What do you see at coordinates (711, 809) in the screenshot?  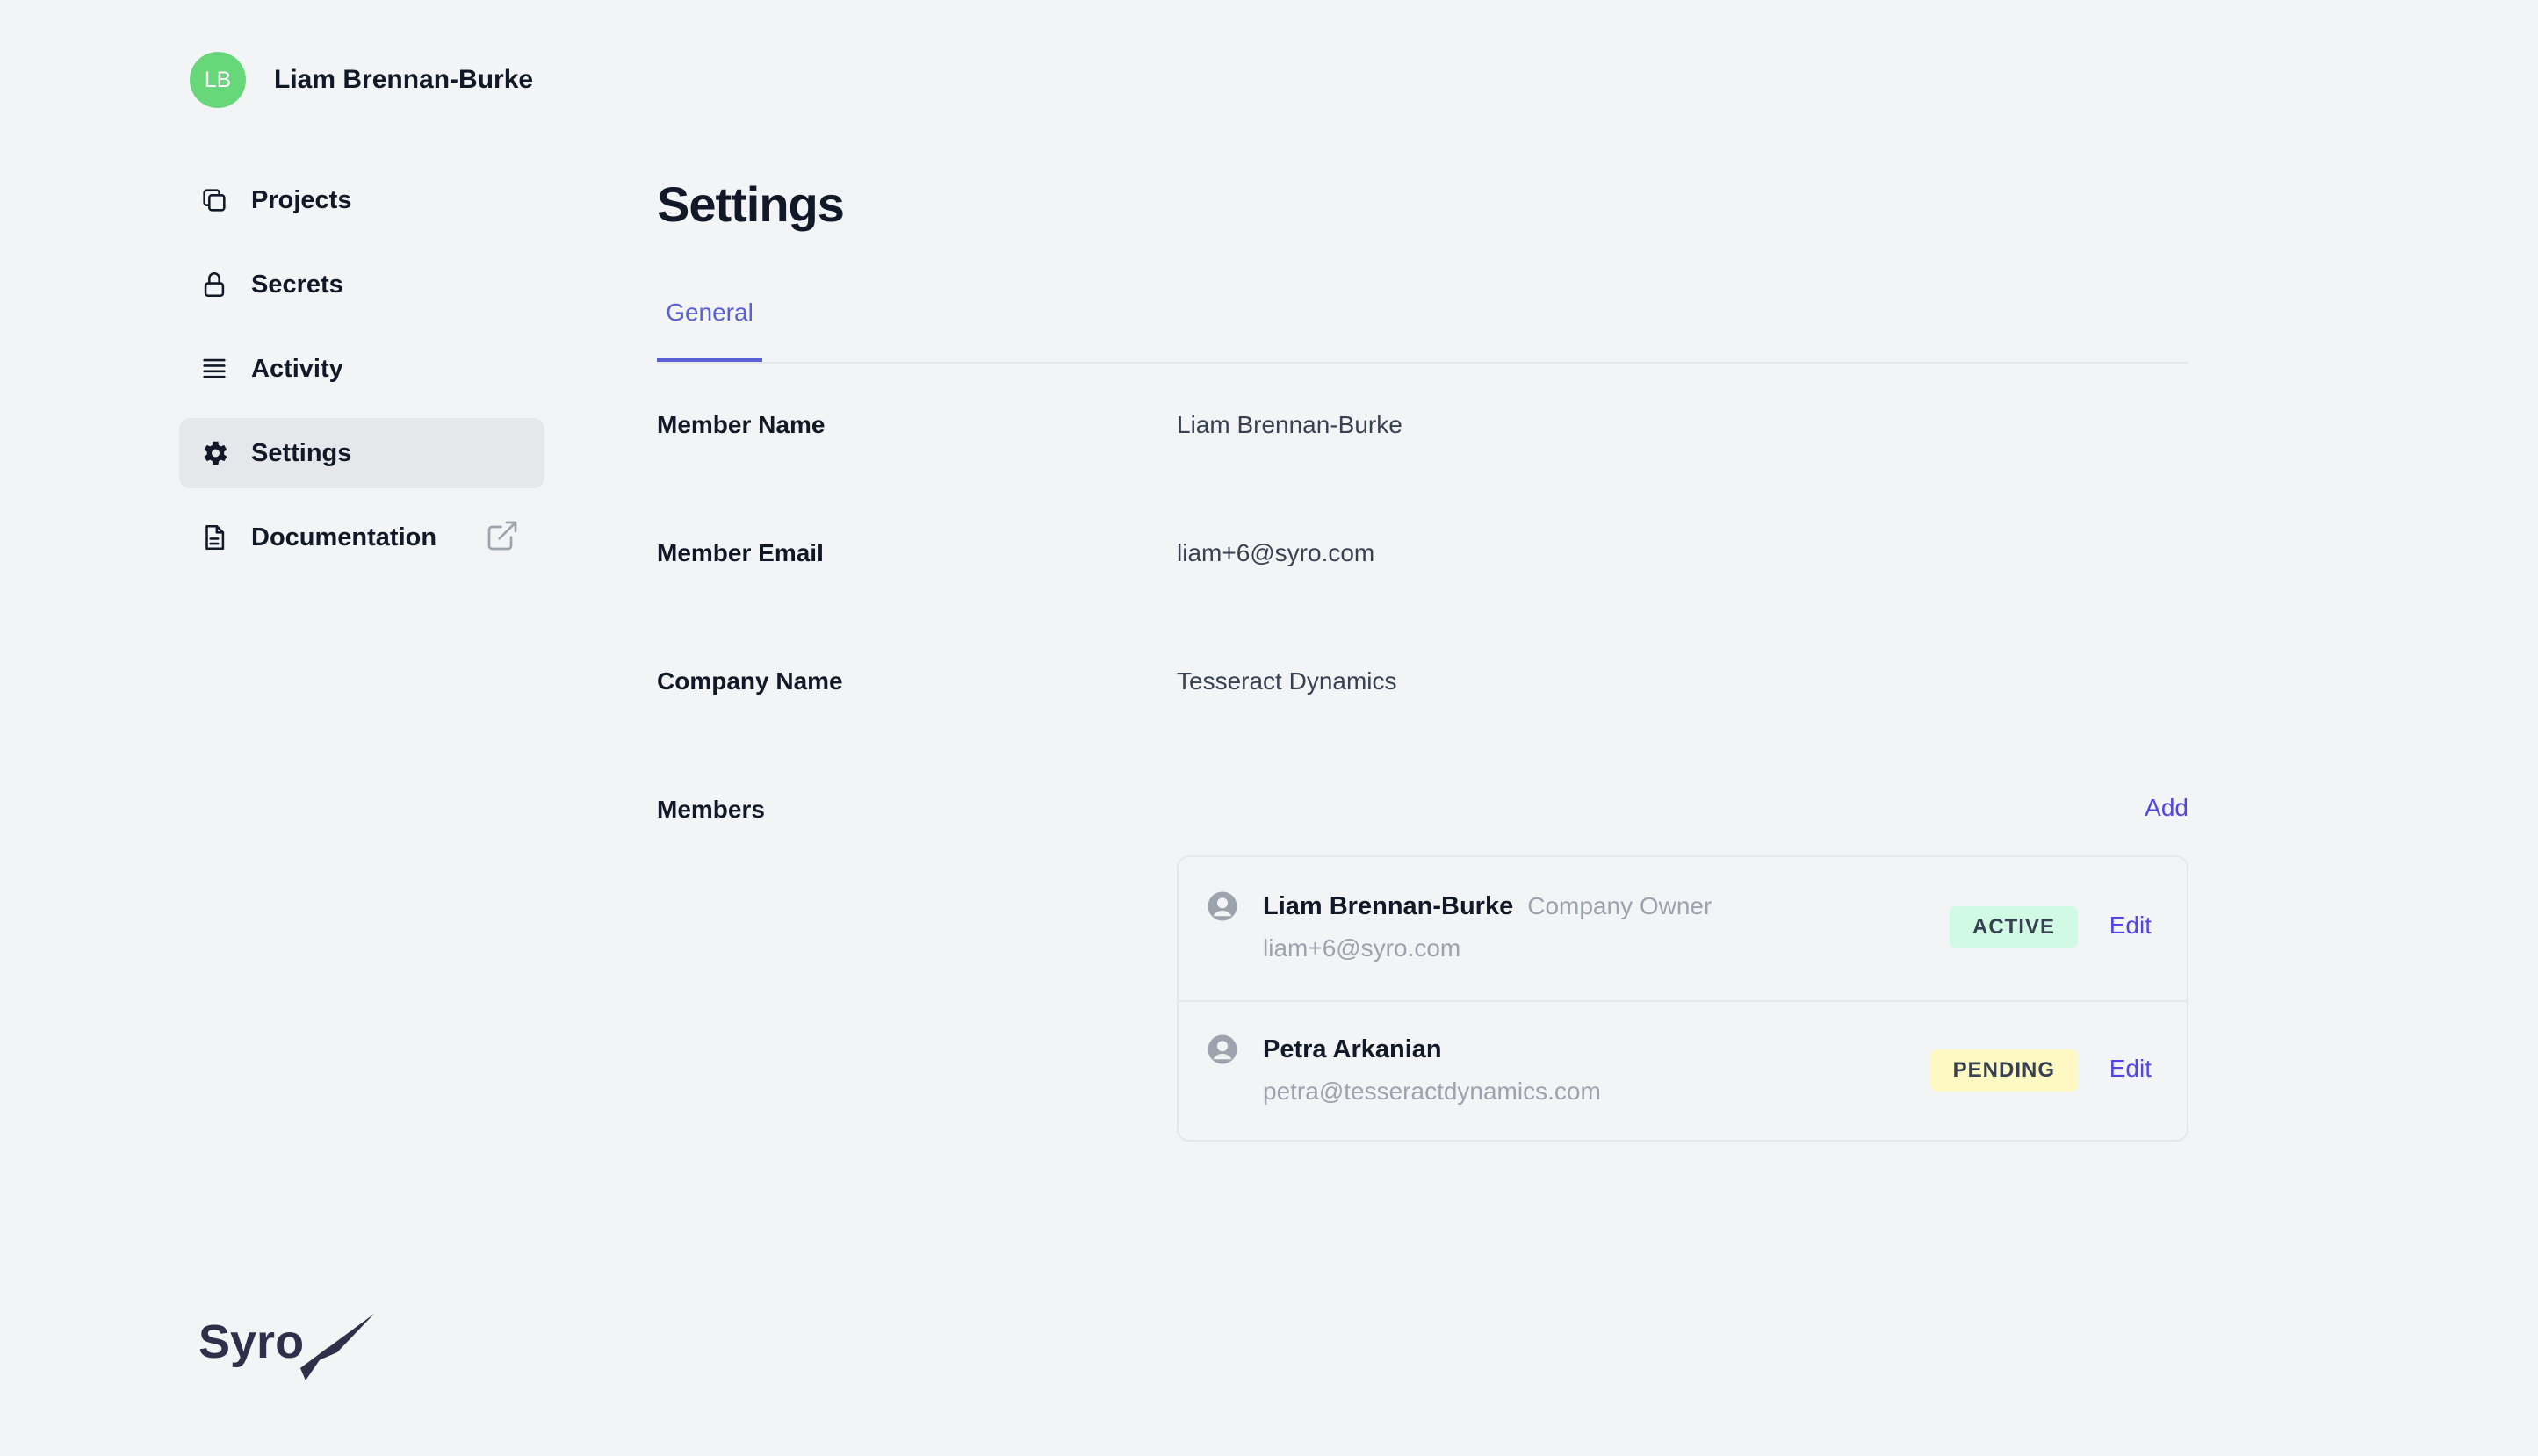 I see `members-label: Members` at bounding box center [711, 809].